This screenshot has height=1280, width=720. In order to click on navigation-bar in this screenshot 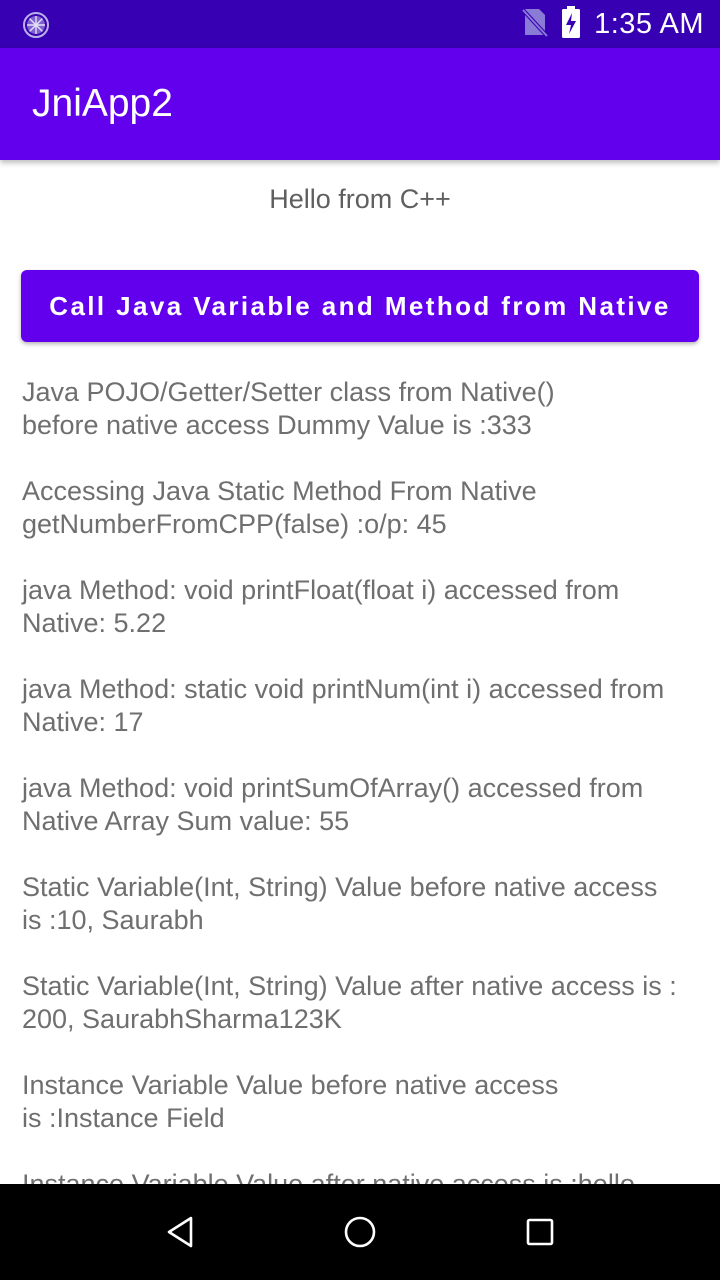, I will do `click(360, 1232)`.